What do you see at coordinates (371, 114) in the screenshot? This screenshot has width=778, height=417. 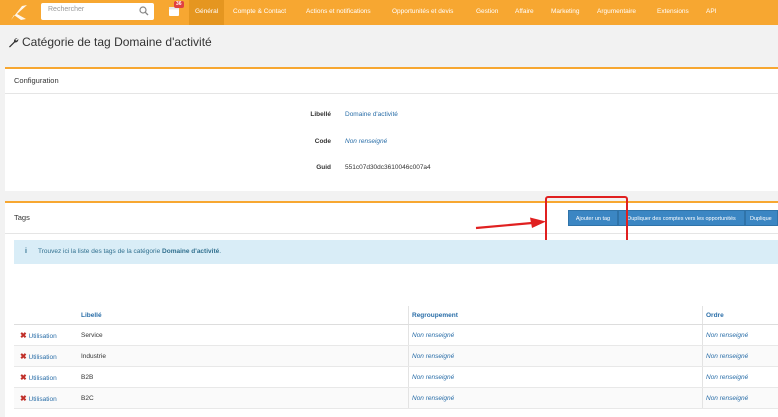 I see `field-value-libelle: Domaine d'activité` at bounding box center [371, 114].